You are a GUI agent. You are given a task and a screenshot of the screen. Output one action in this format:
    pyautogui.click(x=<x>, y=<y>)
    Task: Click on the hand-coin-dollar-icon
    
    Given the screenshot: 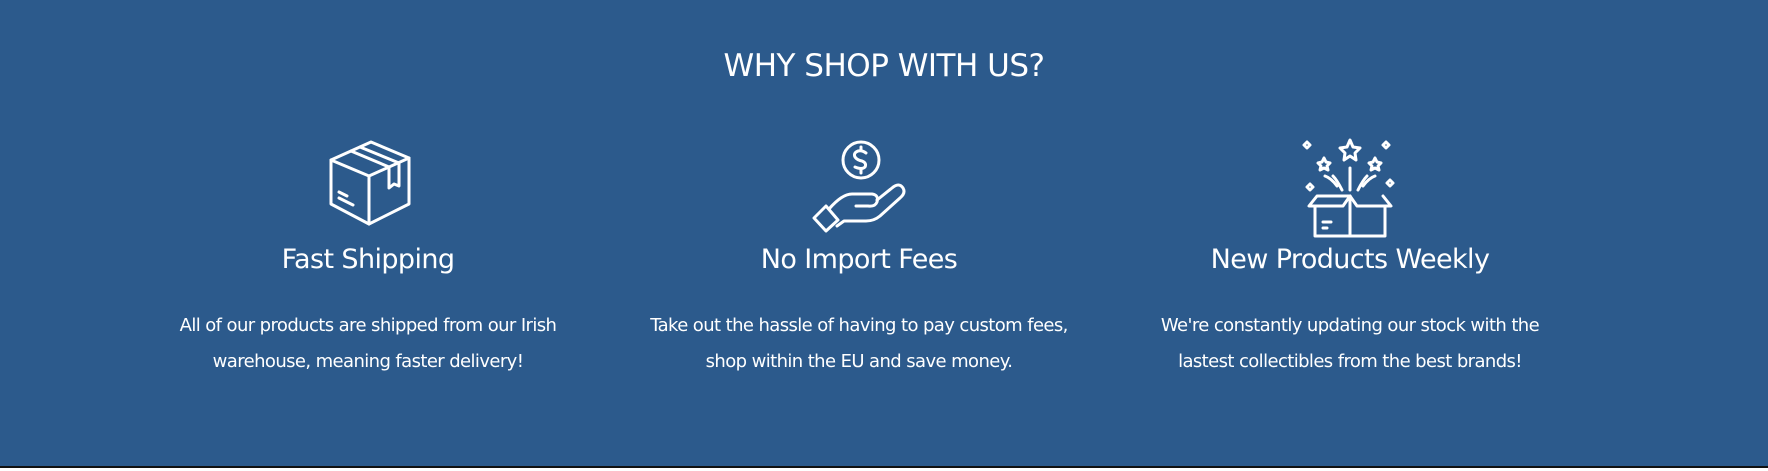 What is the action you would take?
    pyautogui.click(x=859, y=186)
    